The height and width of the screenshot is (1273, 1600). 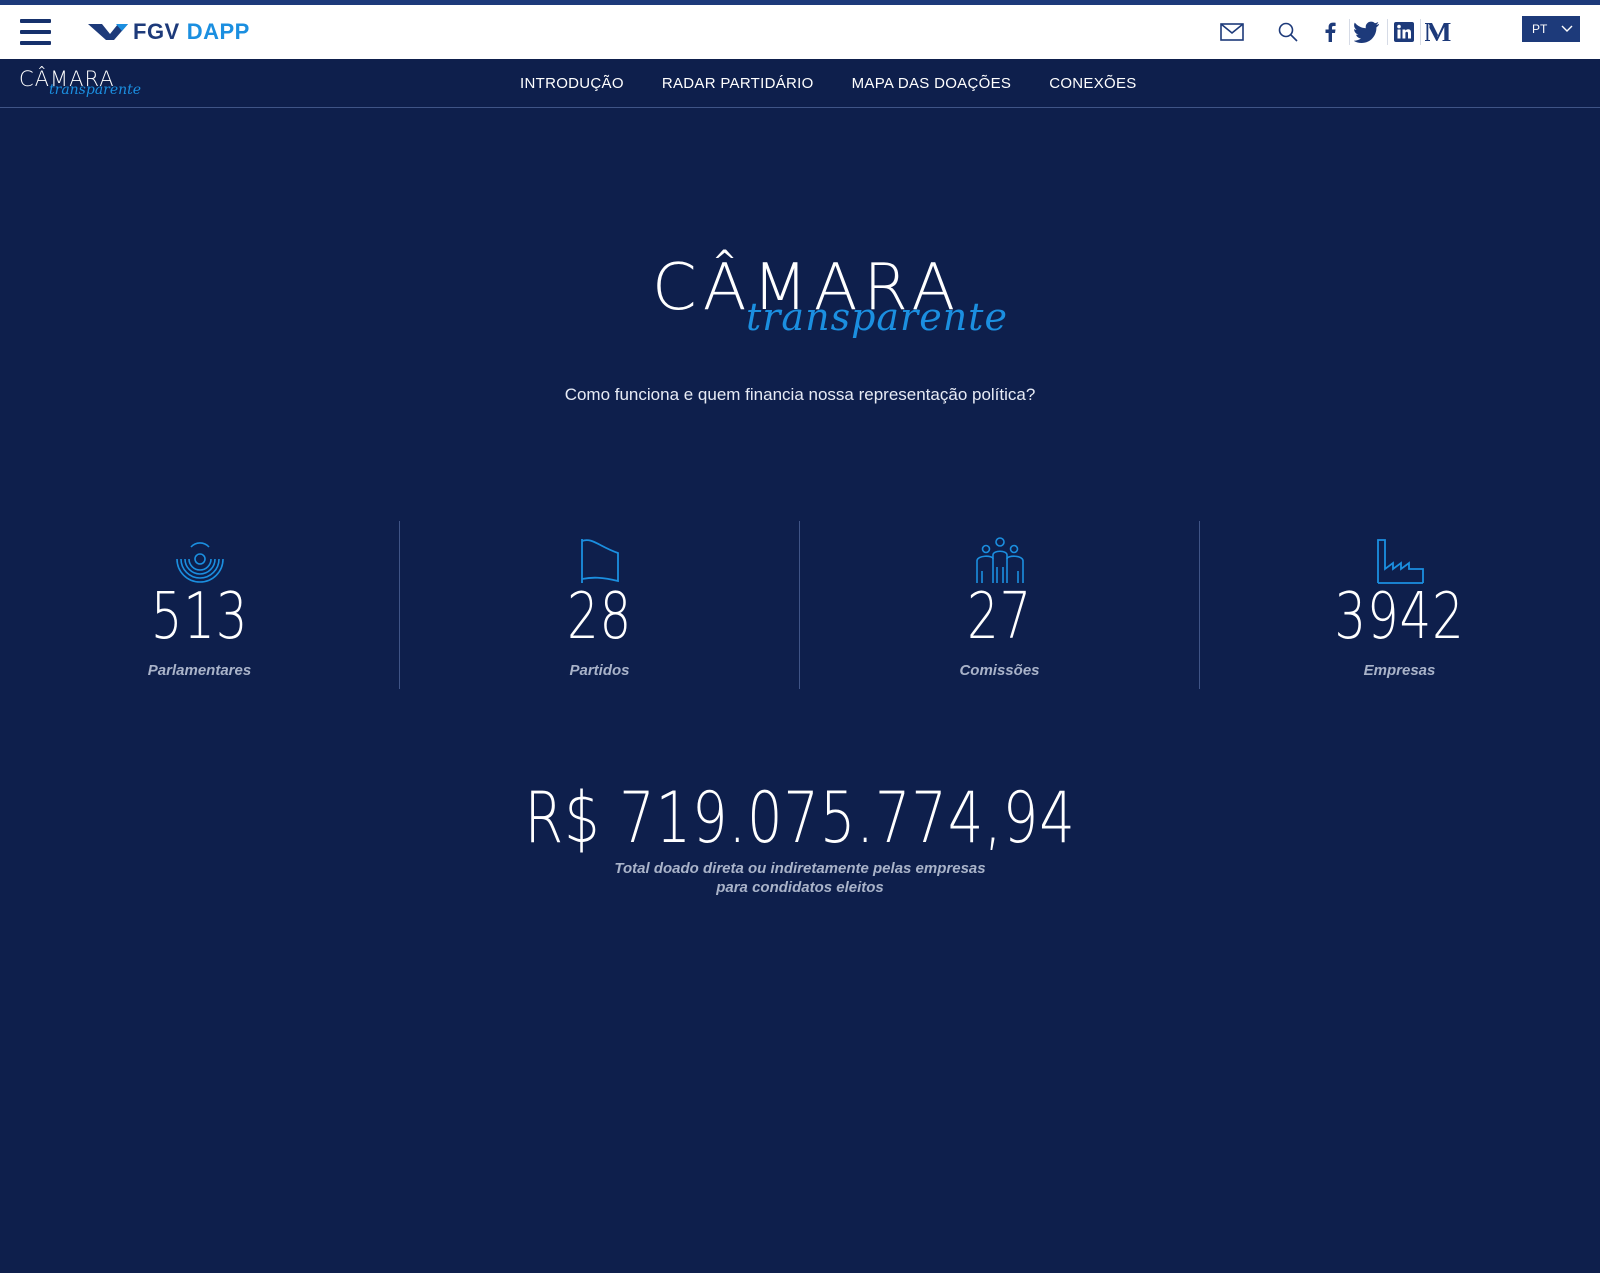 I want to click on stat-label: Comissões, so click(x=999, y=670).